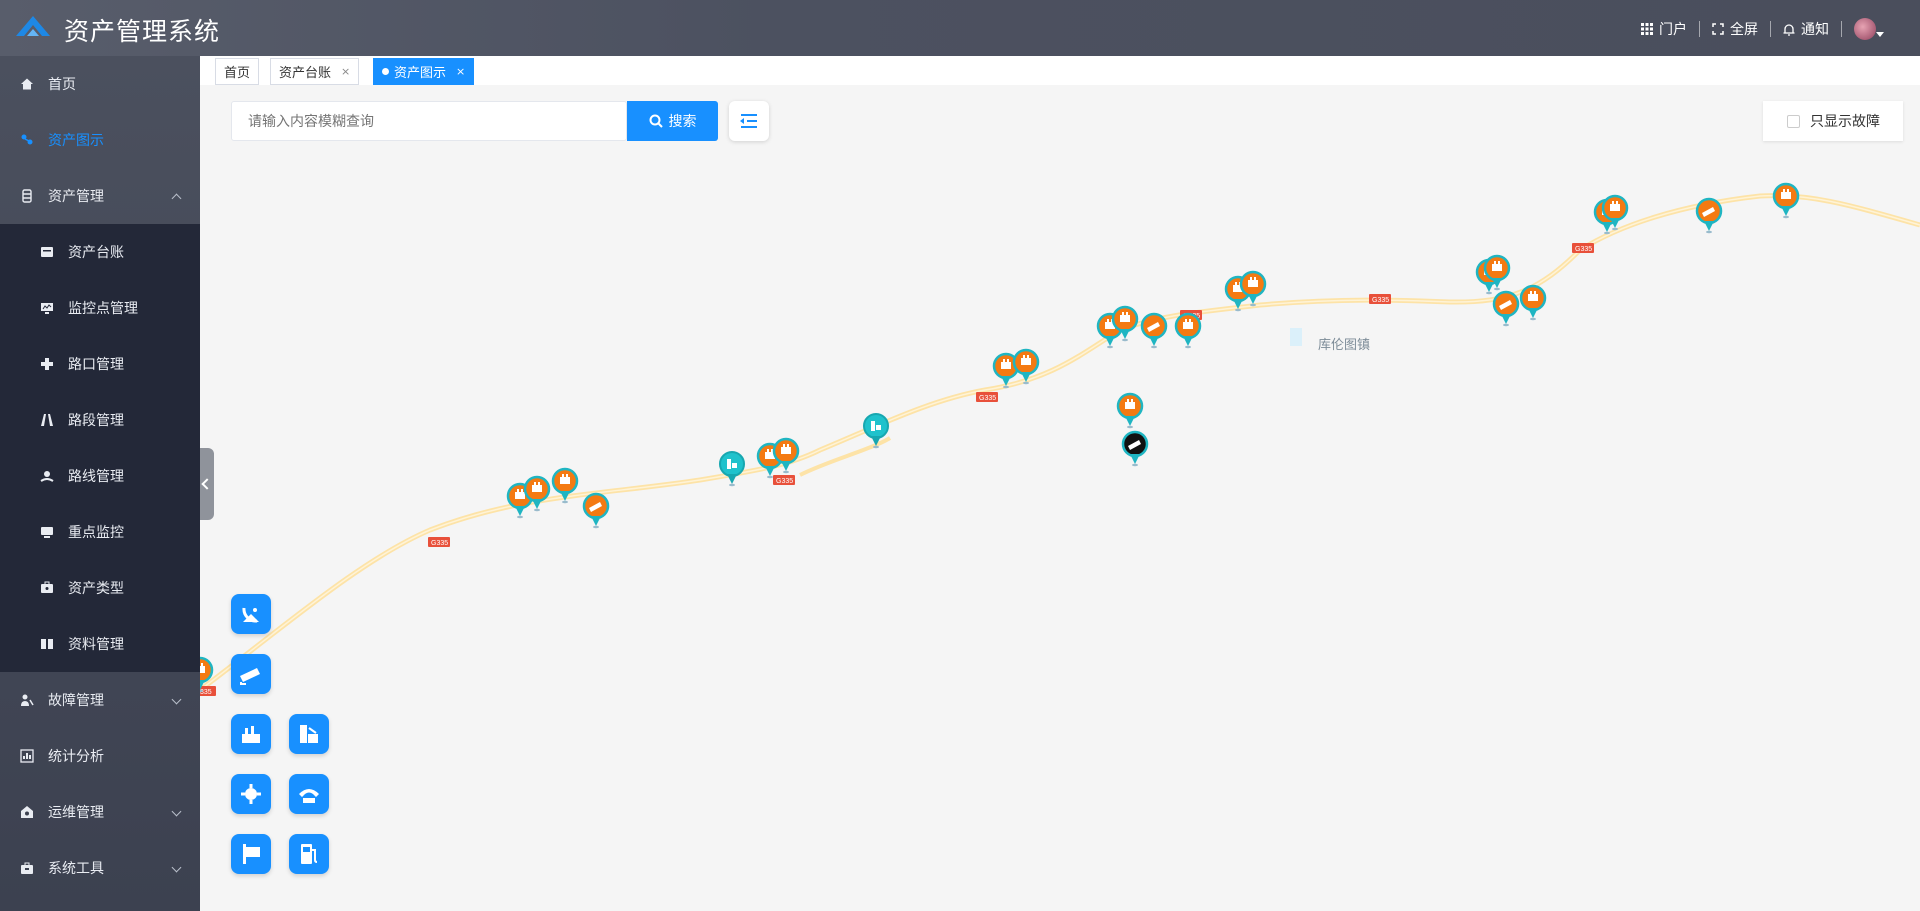 This screenshot has height=911, width=1920. What do you see at coordinates (47, 308) in the screenshot?
I see `monitor-icon` at bounding box center [47, 308].